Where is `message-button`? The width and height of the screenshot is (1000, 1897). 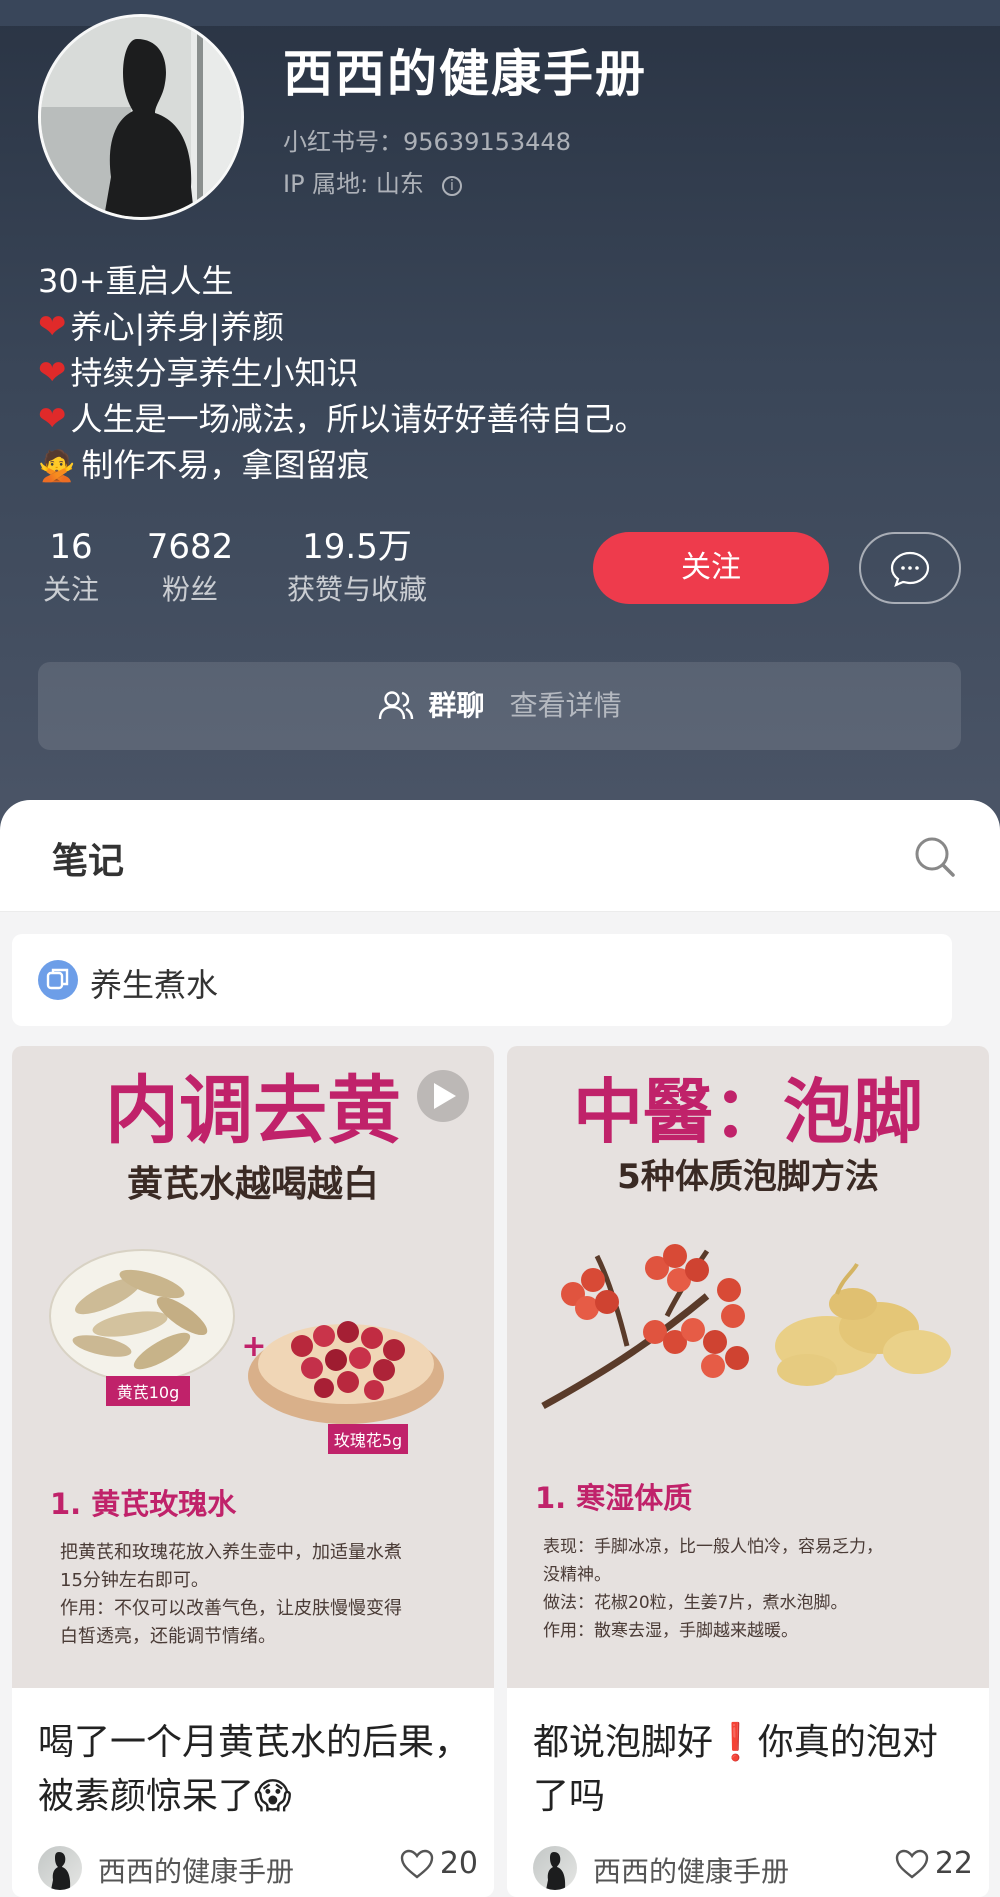 message-button is located at coordinates (910, 568).